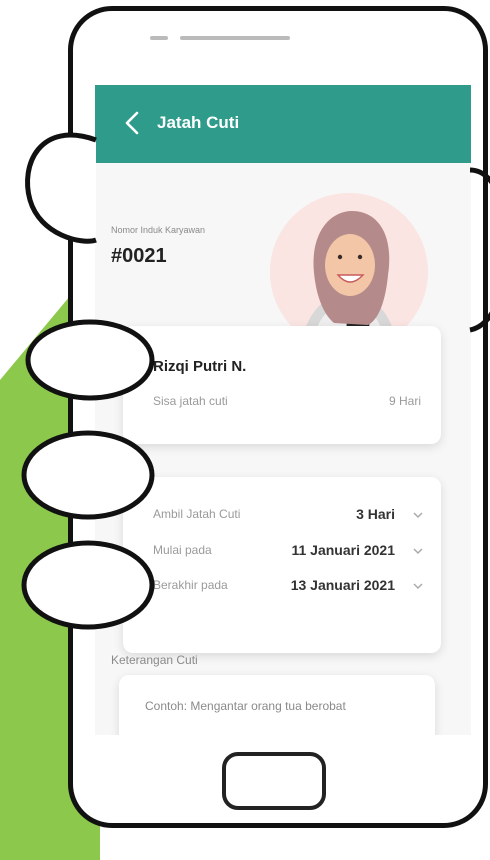 The height and width of the screenshot is (860, 490). What do you see at coordinates (182, 550) in the screenshot?
I see `start-date-label: Mulai pada` at bounding box center [182, 550].